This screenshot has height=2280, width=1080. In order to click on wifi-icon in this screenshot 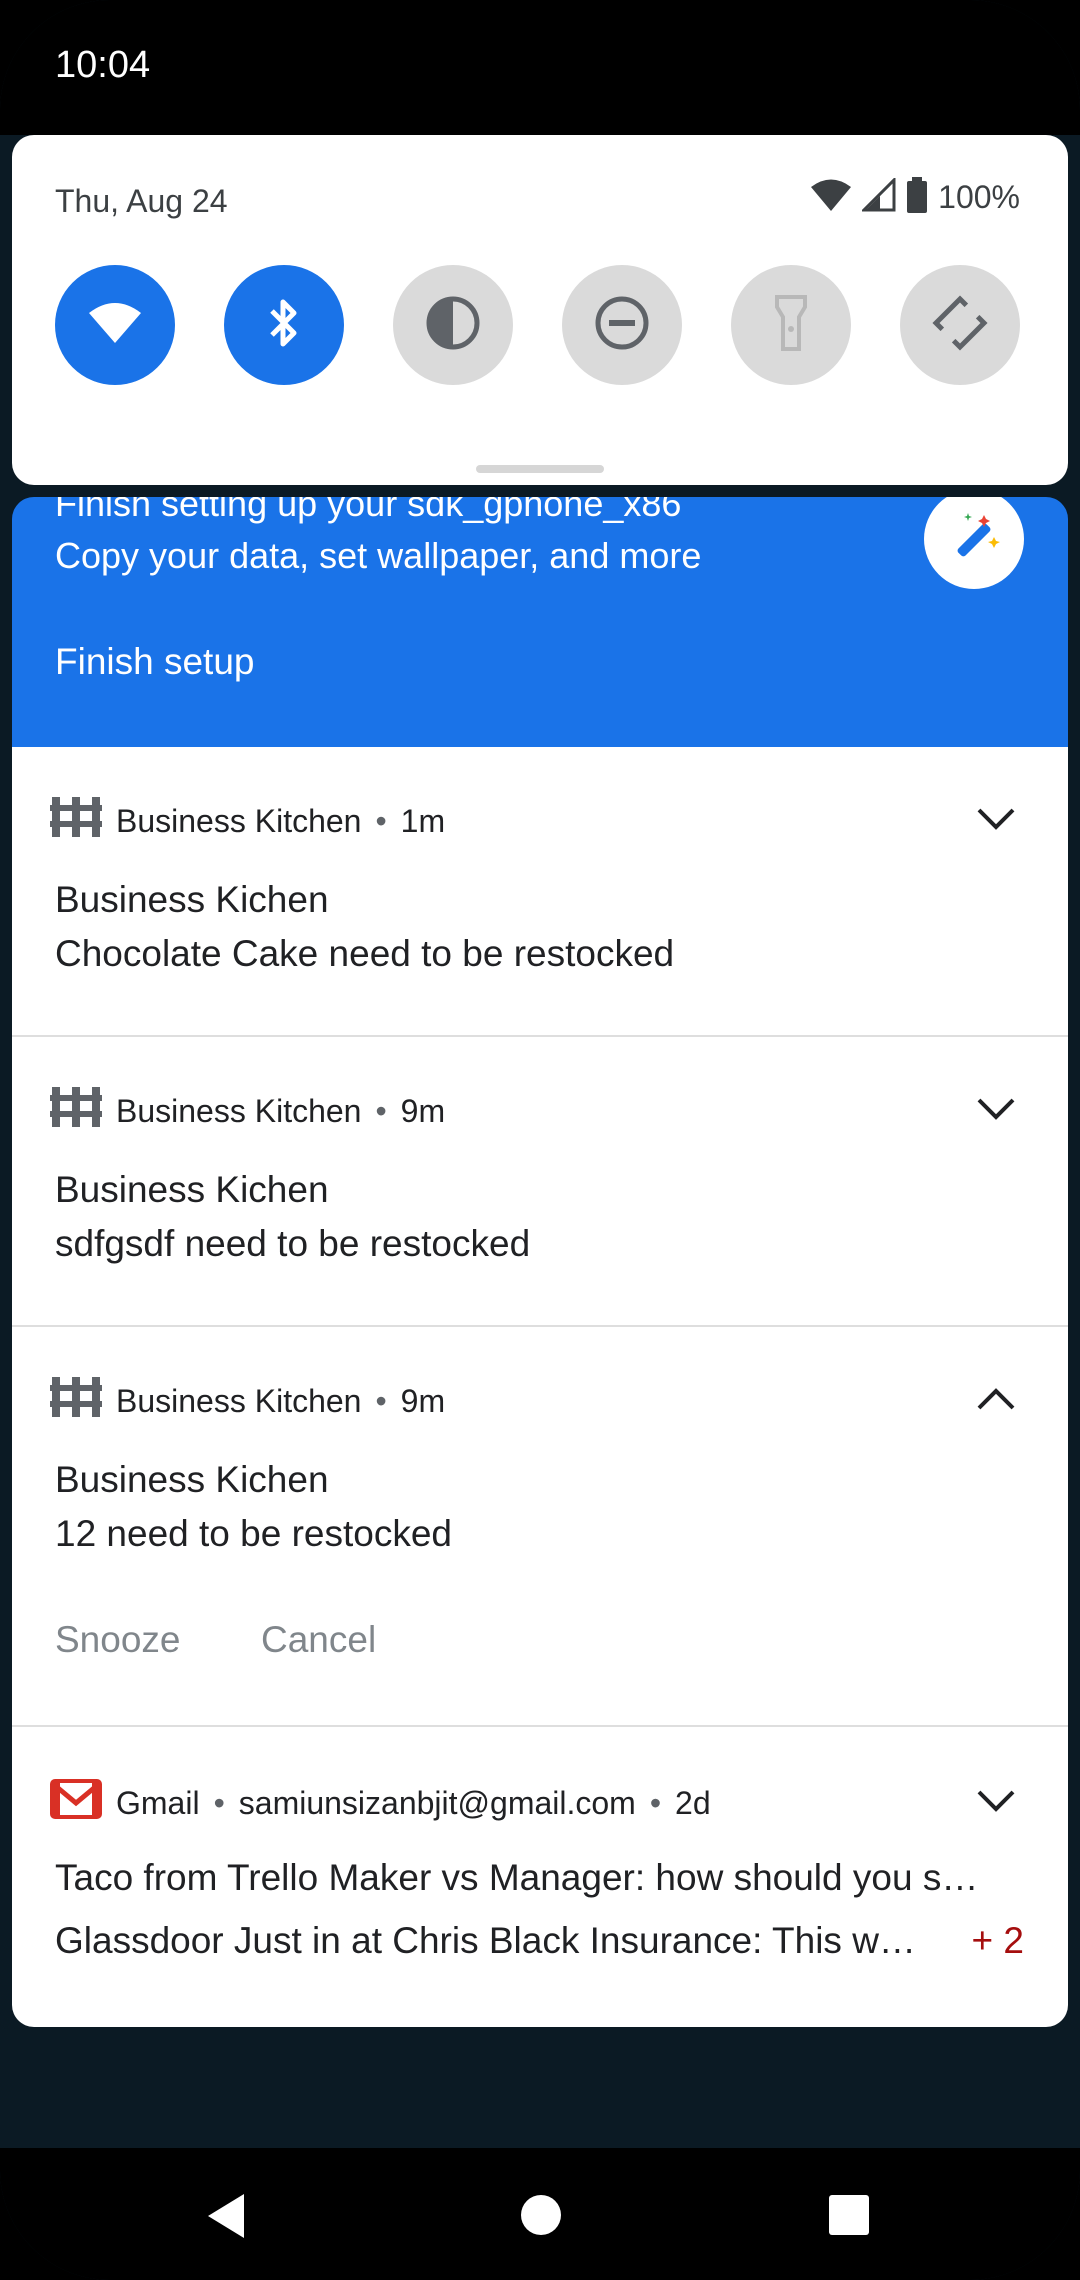, I will do `click(115, 325)`.